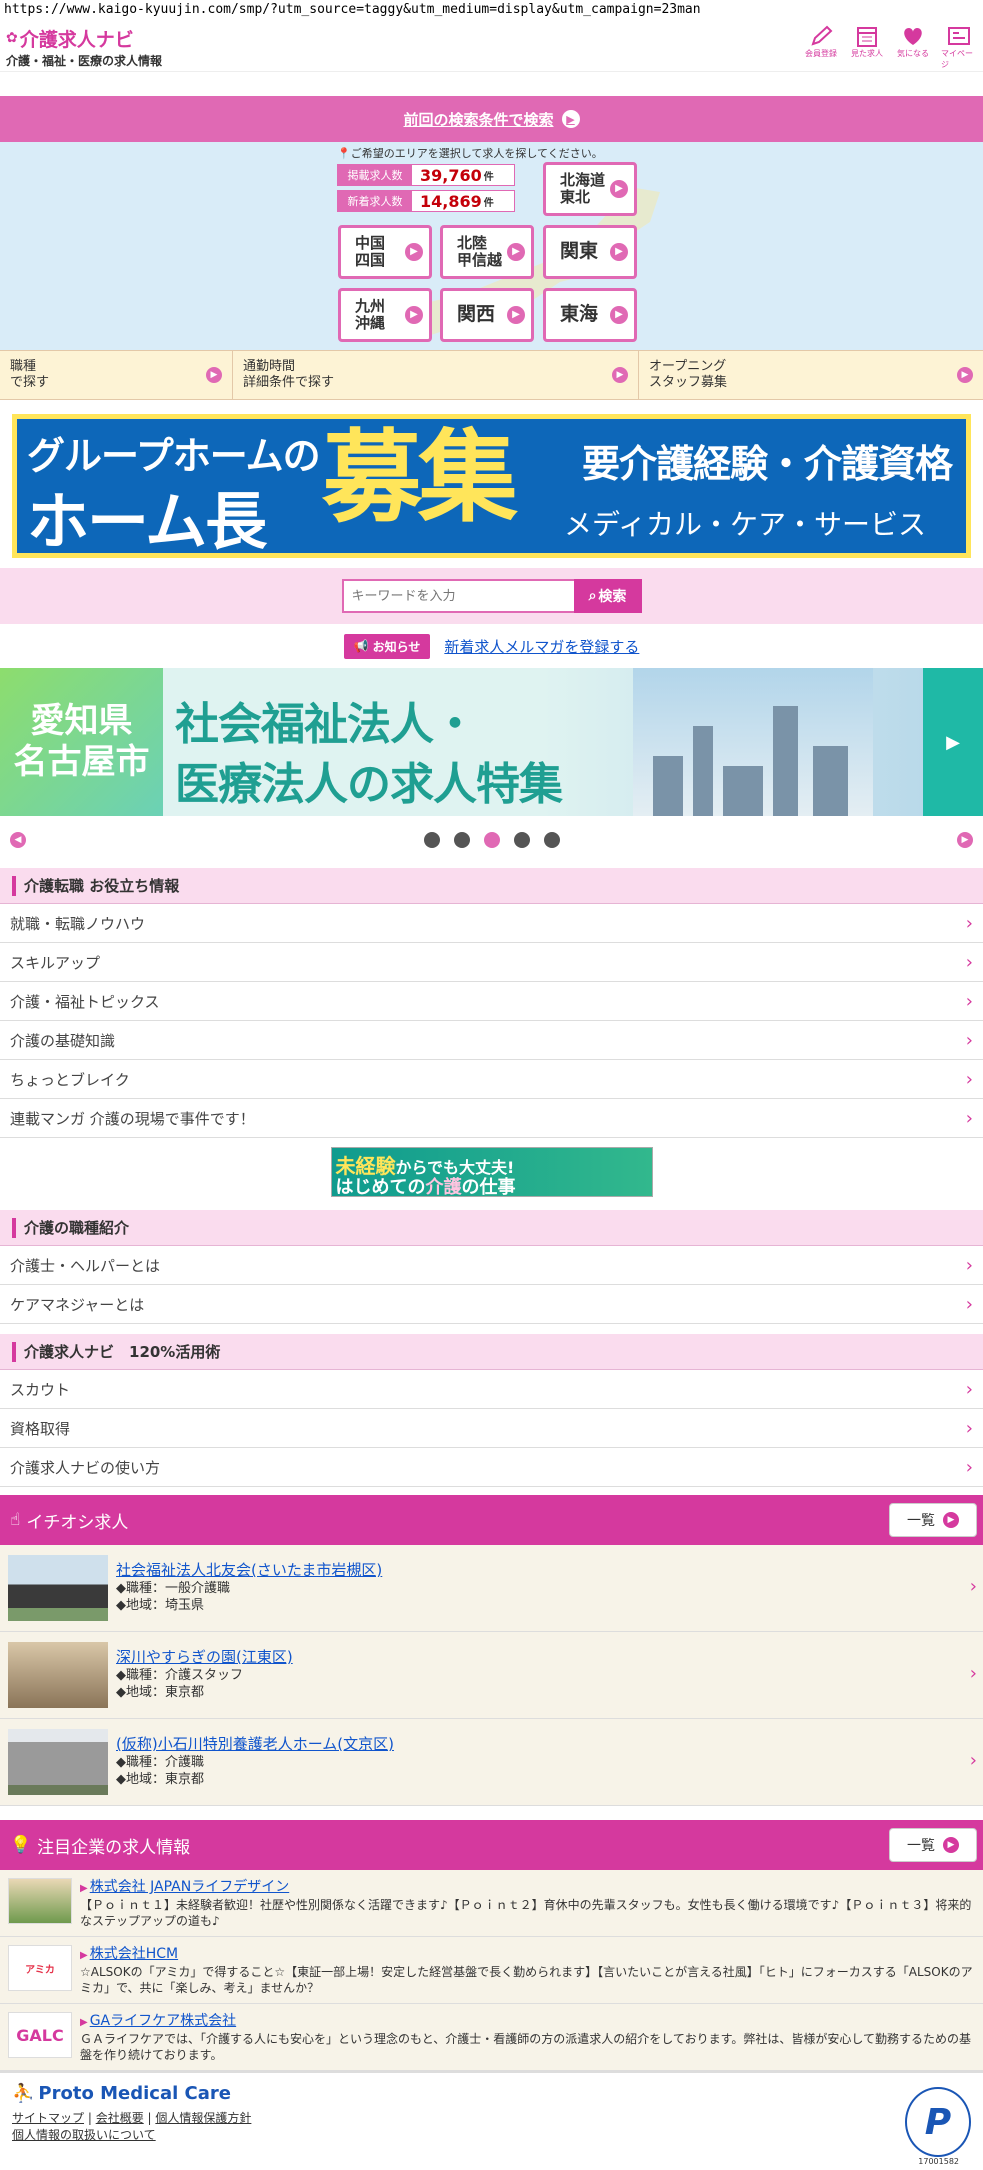 This screenshot has height=2170, width=983. What do you see at coordinates (436, 375) in the screenshot?
I see `filter-commute-time: 通勤時間 詳細条件で探す ▶` at bounding box center [436, 375].